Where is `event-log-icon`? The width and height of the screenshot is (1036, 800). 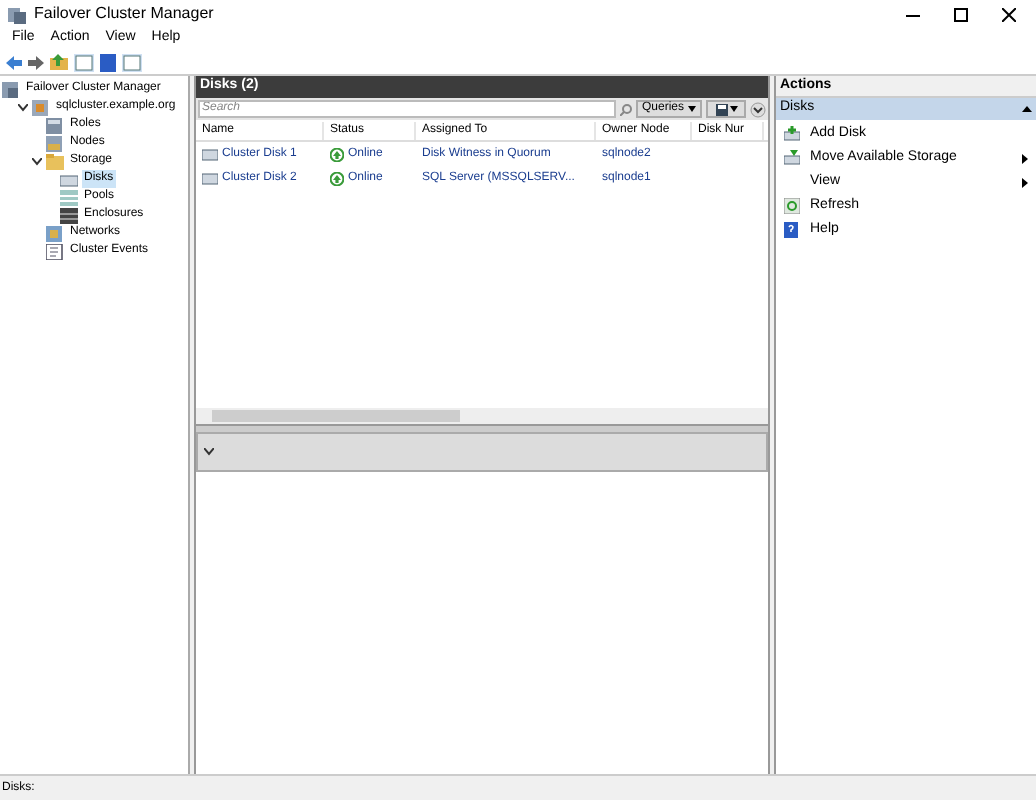
event-log-icon is located at coordinates (55, 251).